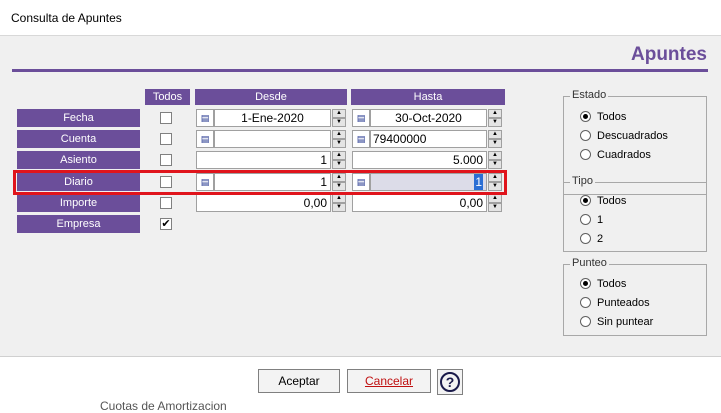  What do you see at coordinates (166, 203) in the screenshot?
I see `importe-todos-checkbox` at bounding box center [166, 203].